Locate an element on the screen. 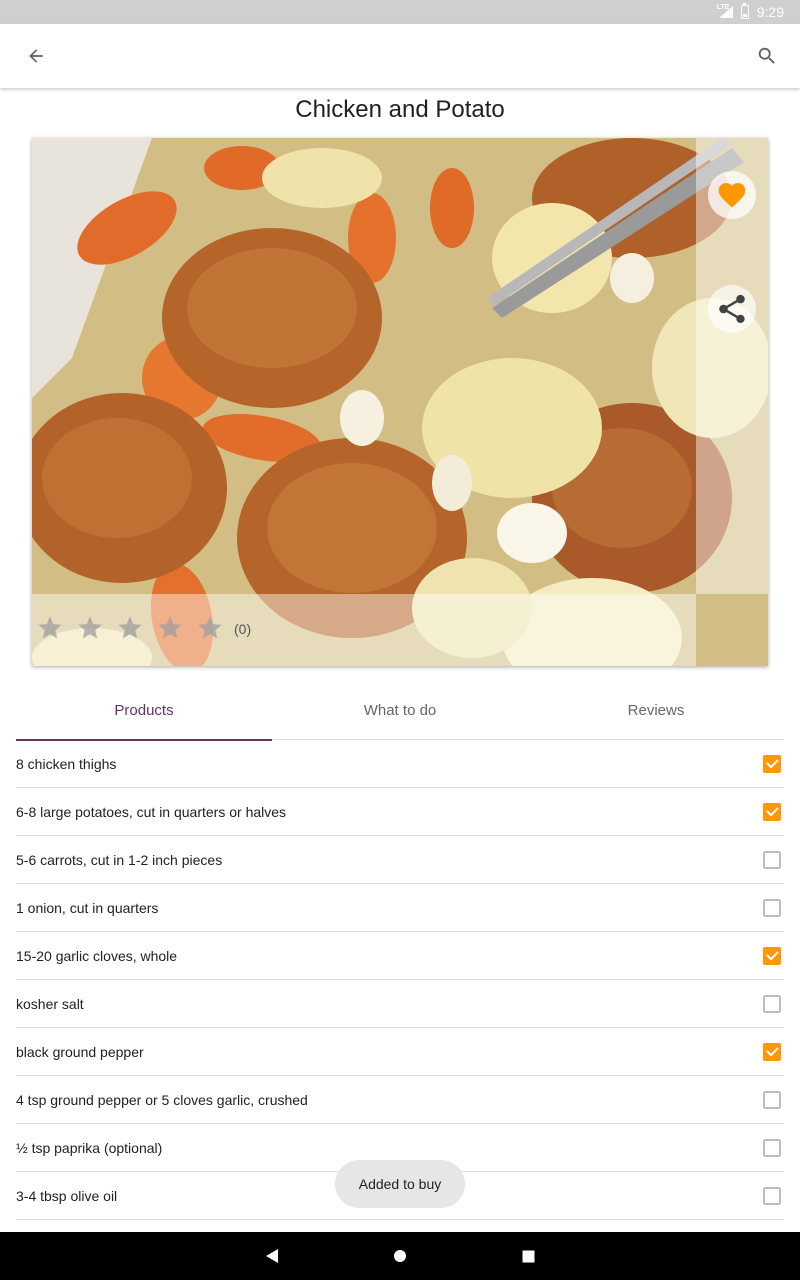  ingredient-label: 8 chicken thighs is located at coordinates (66, 763).